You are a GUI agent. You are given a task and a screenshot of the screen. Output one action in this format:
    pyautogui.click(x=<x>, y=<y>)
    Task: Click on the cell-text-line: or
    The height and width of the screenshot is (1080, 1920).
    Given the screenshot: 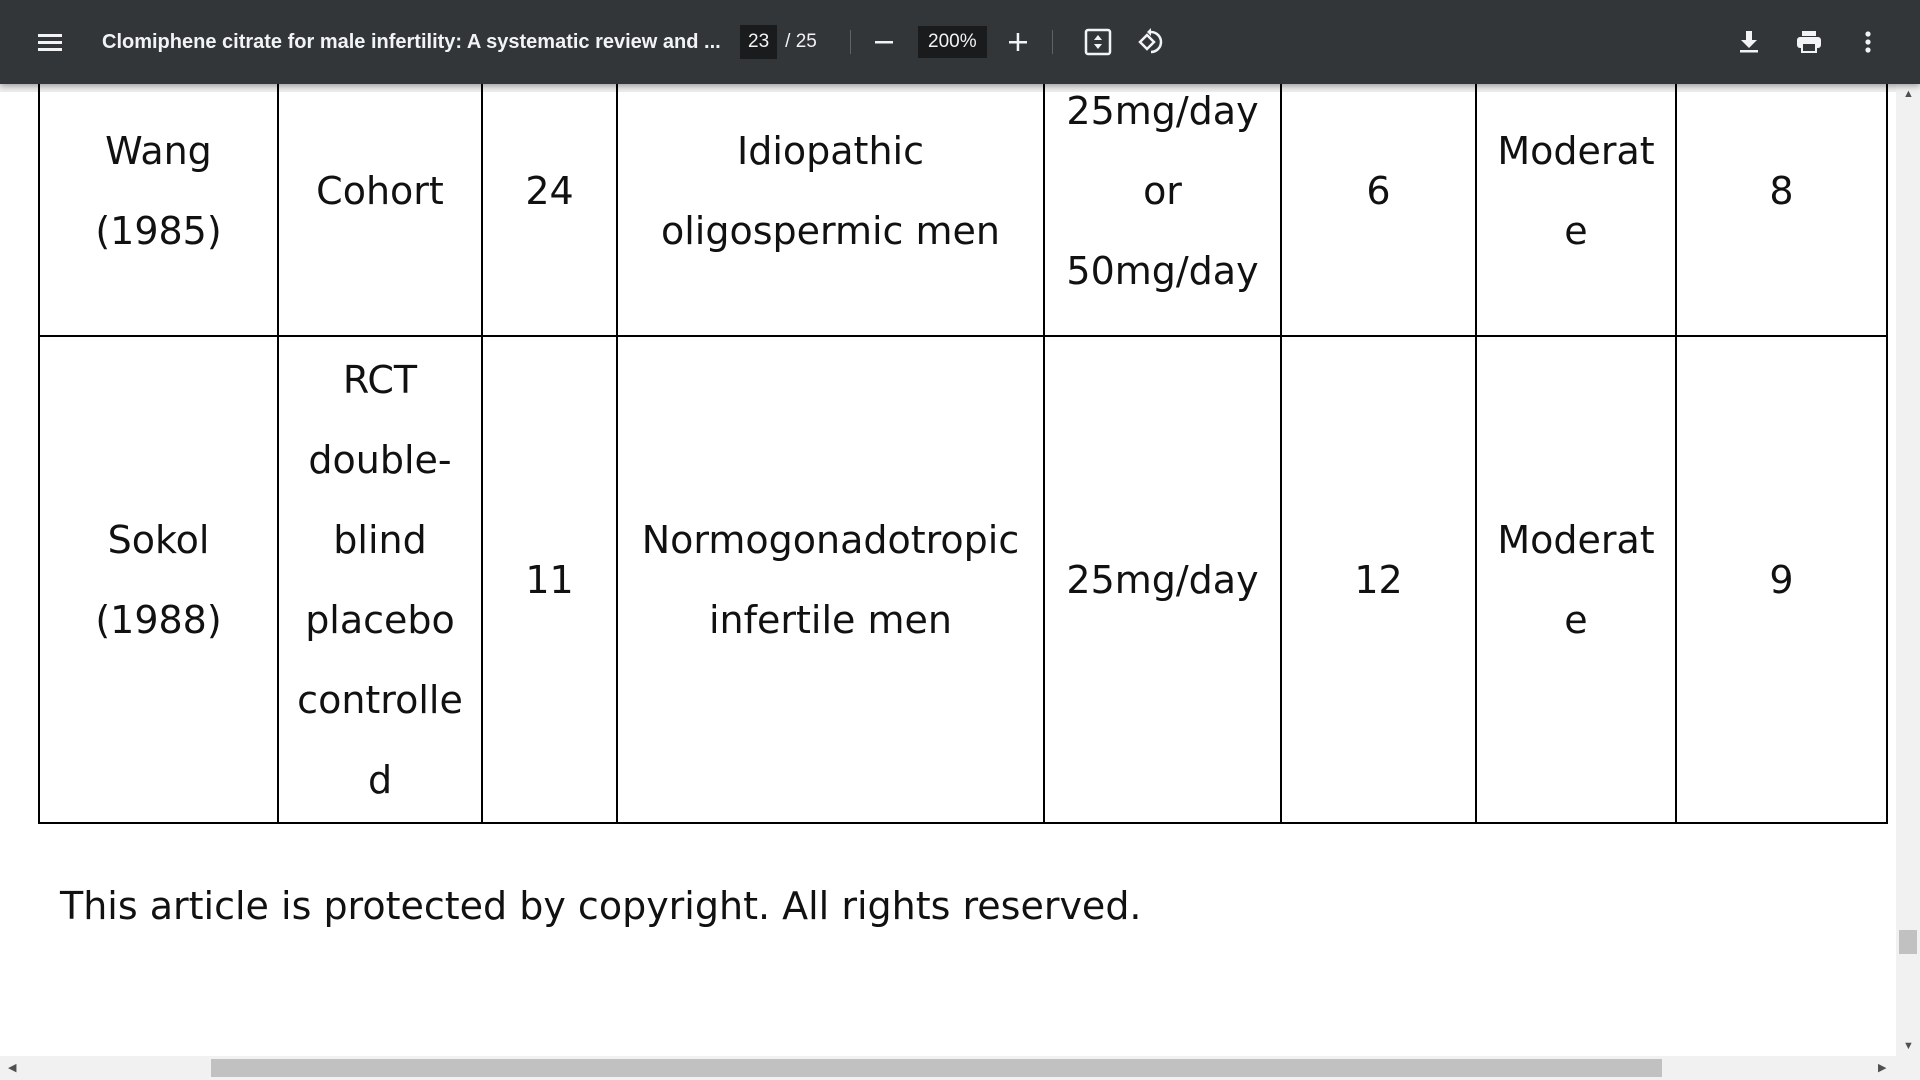 What is the action you would take?
    pyautogui.click(x=1162, y=190)
    